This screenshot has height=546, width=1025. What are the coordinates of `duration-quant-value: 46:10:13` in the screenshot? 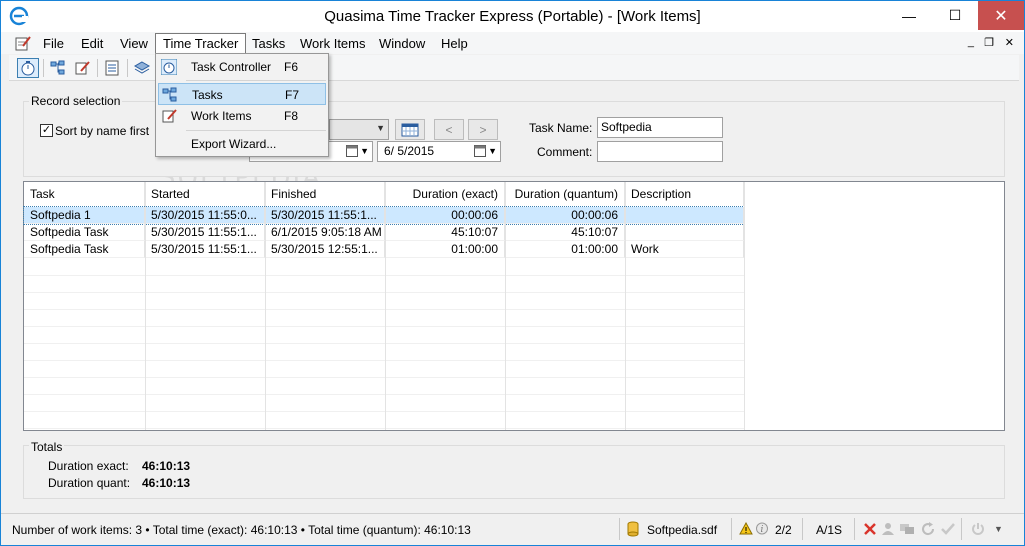 It's located at (166, 483).